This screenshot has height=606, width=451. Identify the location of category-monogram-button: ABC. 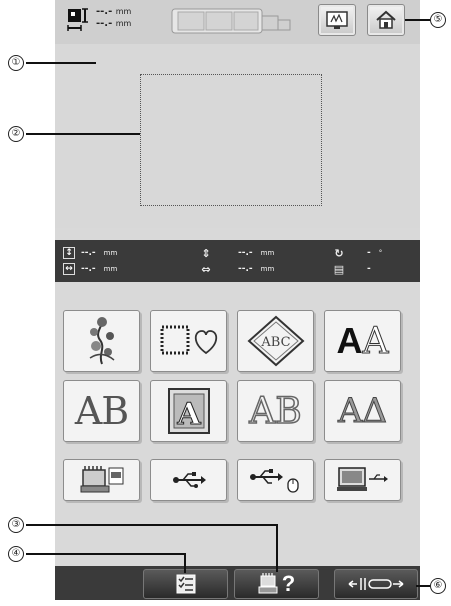
(275, 341).